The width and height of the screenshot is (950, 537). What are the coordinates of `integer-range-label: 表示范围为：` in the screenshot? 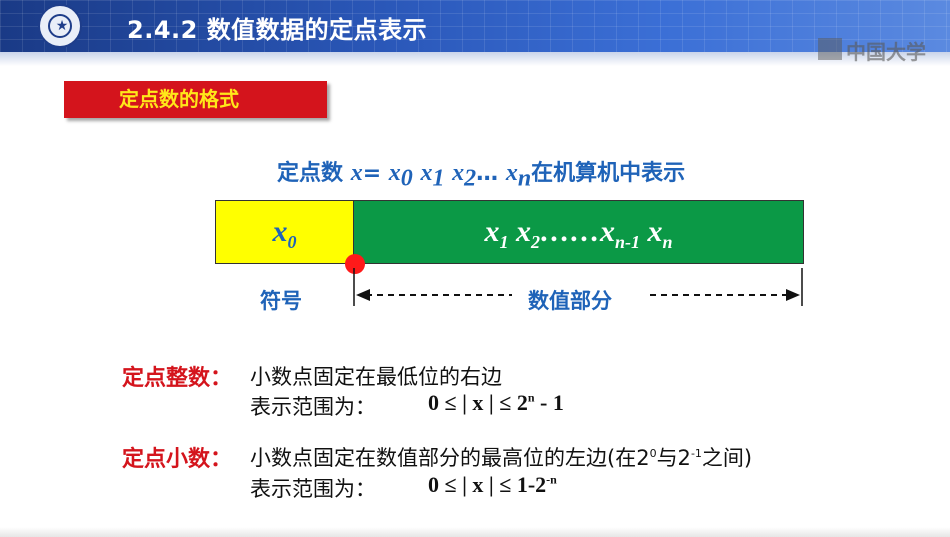 It's located at (313, 407).